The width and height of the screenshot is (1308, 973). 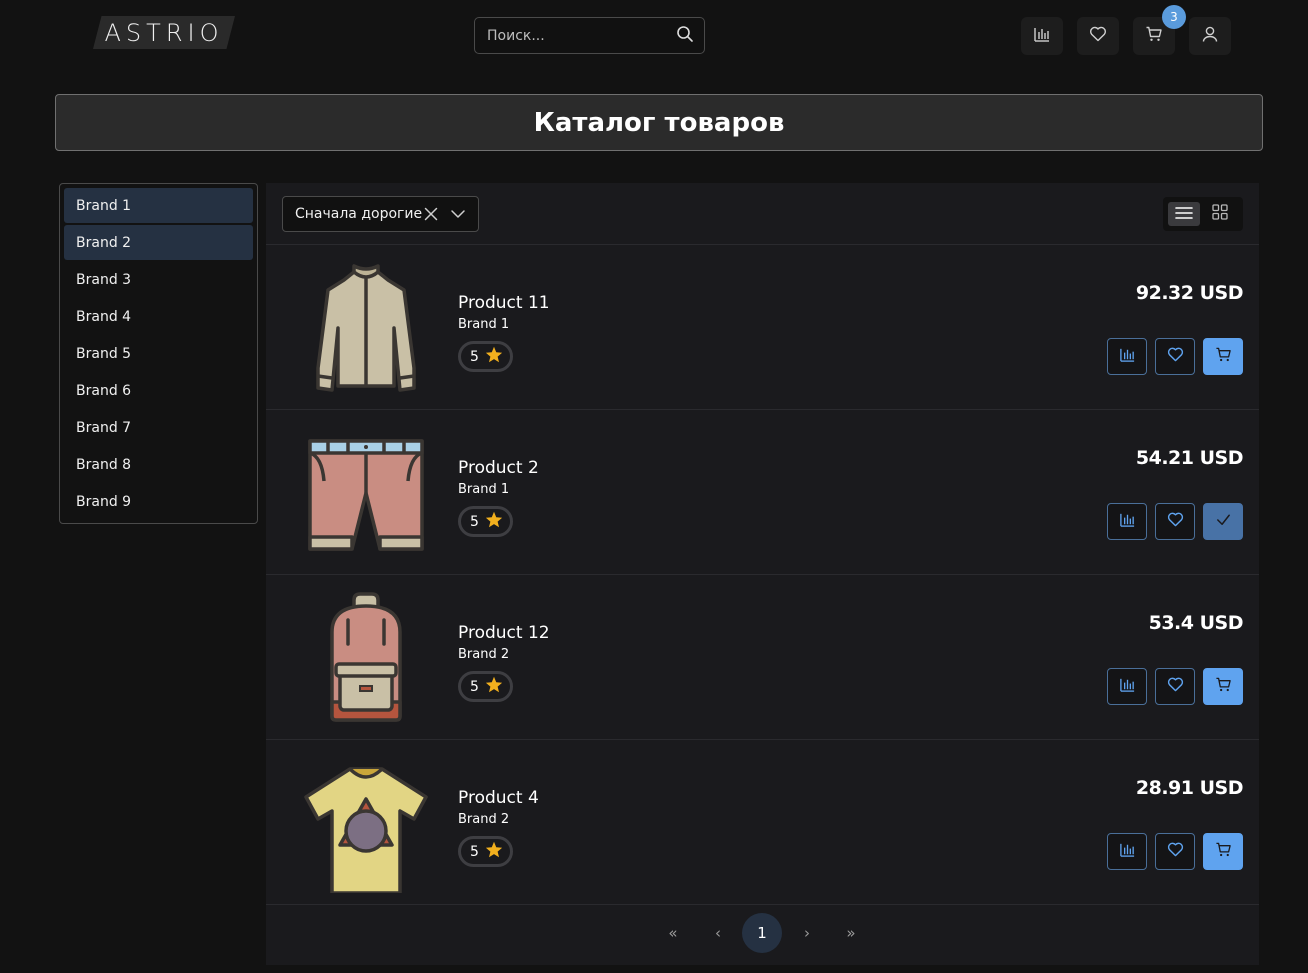 What do you see at coordinates (762, 492) in the screenshot?
I see `product-row: Product 2 Brand 1 5 54.21 USD` at bounding box center [762, 492].